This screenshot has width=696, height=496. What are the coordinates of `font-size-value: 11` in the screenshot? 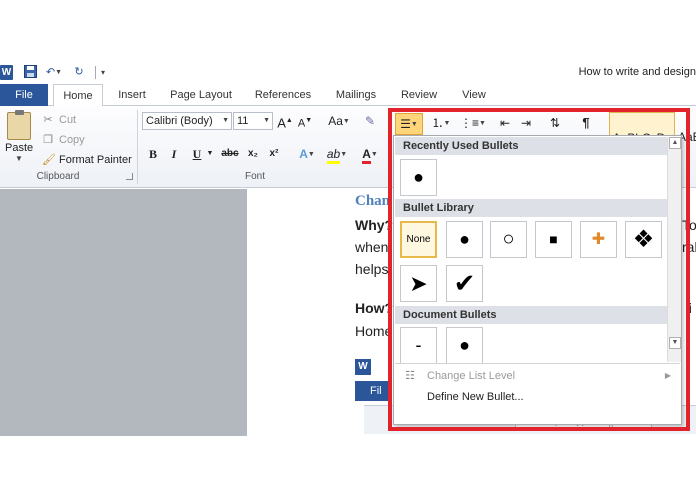 It's located at (243, 121).